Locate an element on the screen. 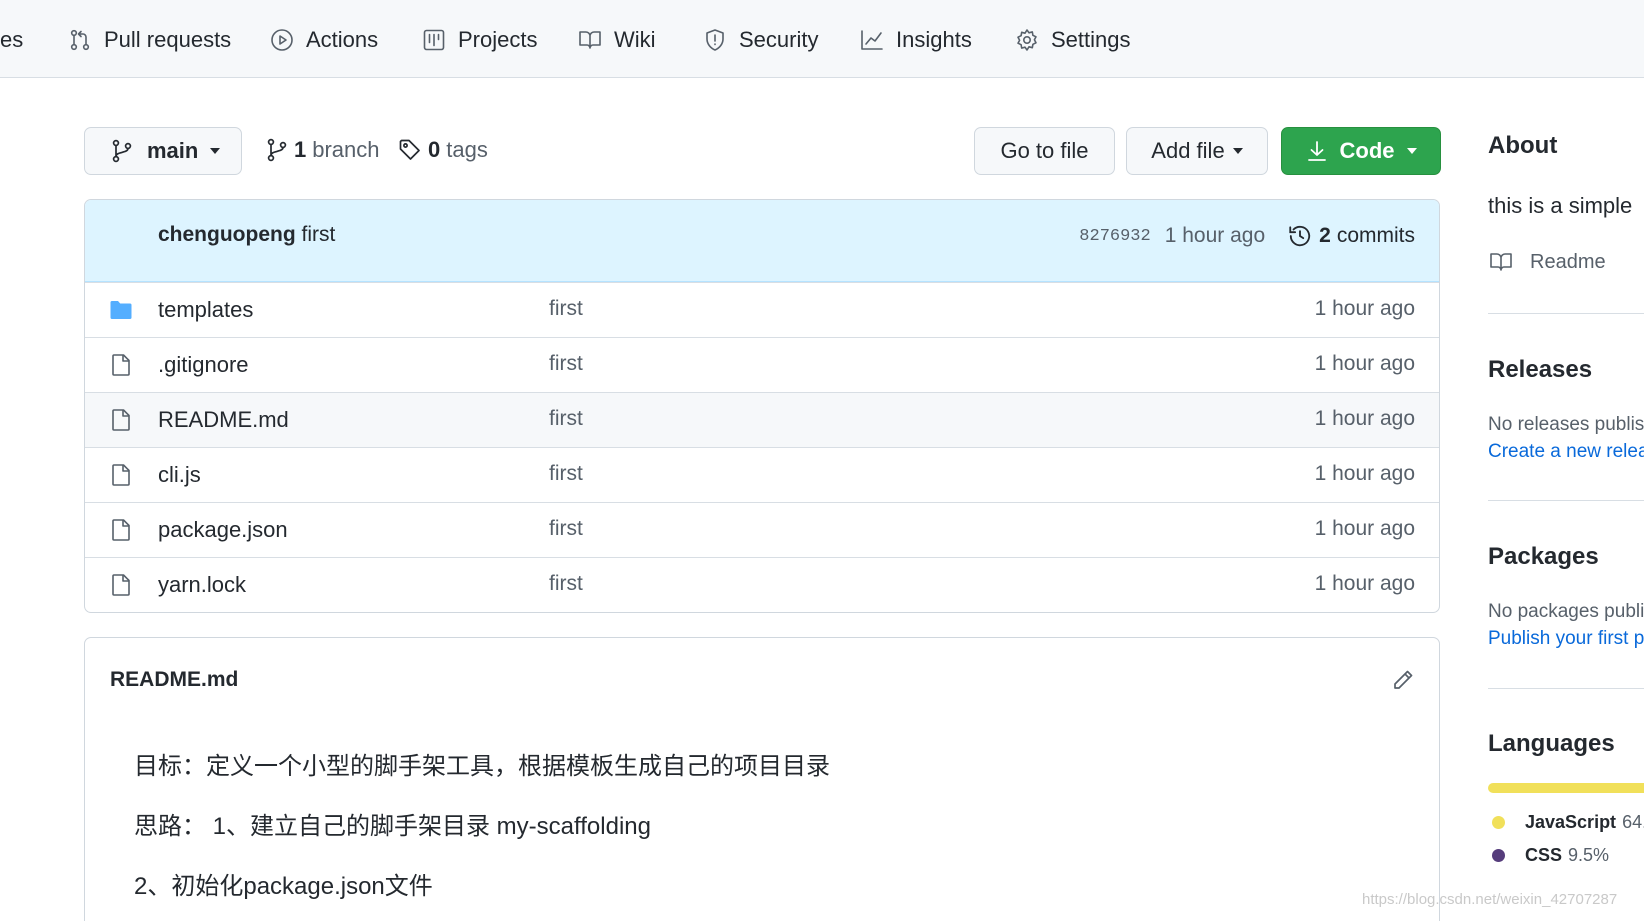 Image resolution: width=1644 pixels, height=921 pixels. commit-author: chenguopeng is located at coordinates (227, 234).